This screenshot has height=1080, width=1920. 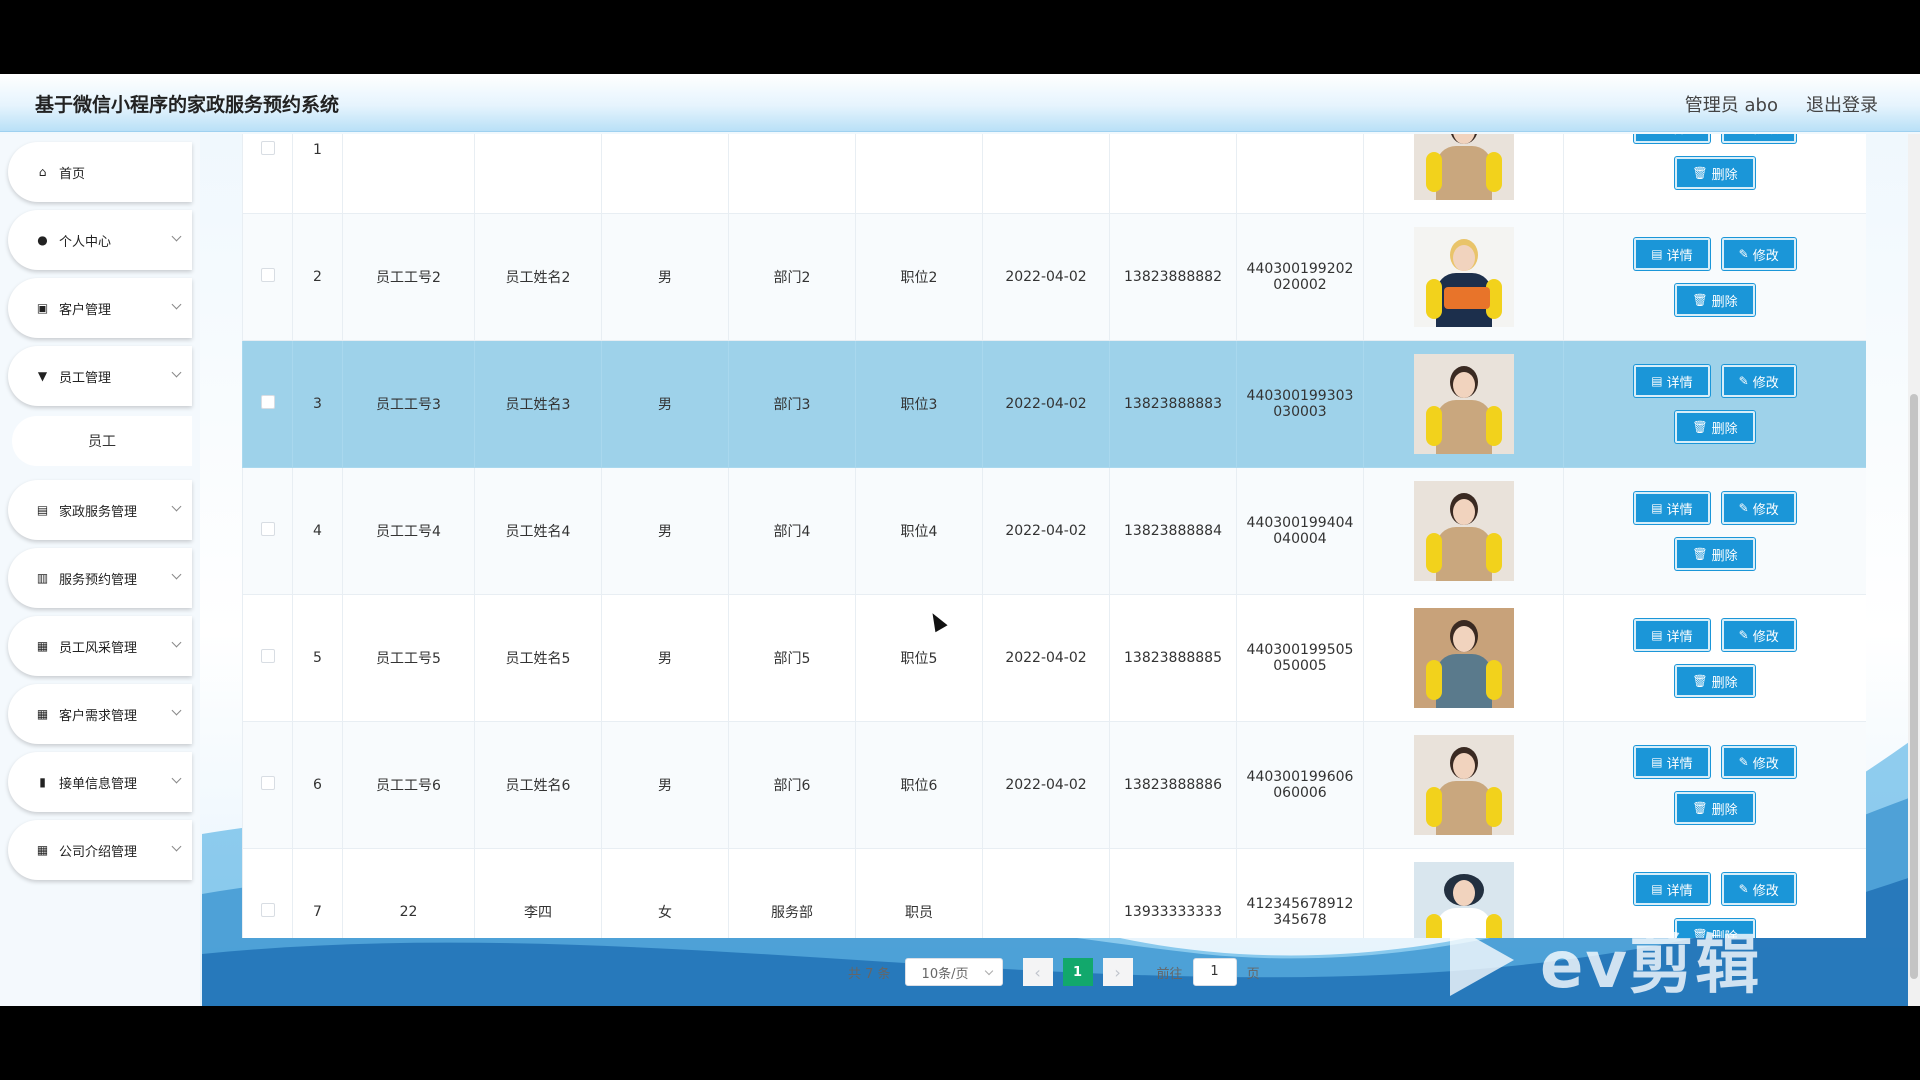 What do you see at coordinates (100, 172) in the screenshot?
I see `sidebar-item-home: ⌂ 首页` at bounding box center [100, 172].